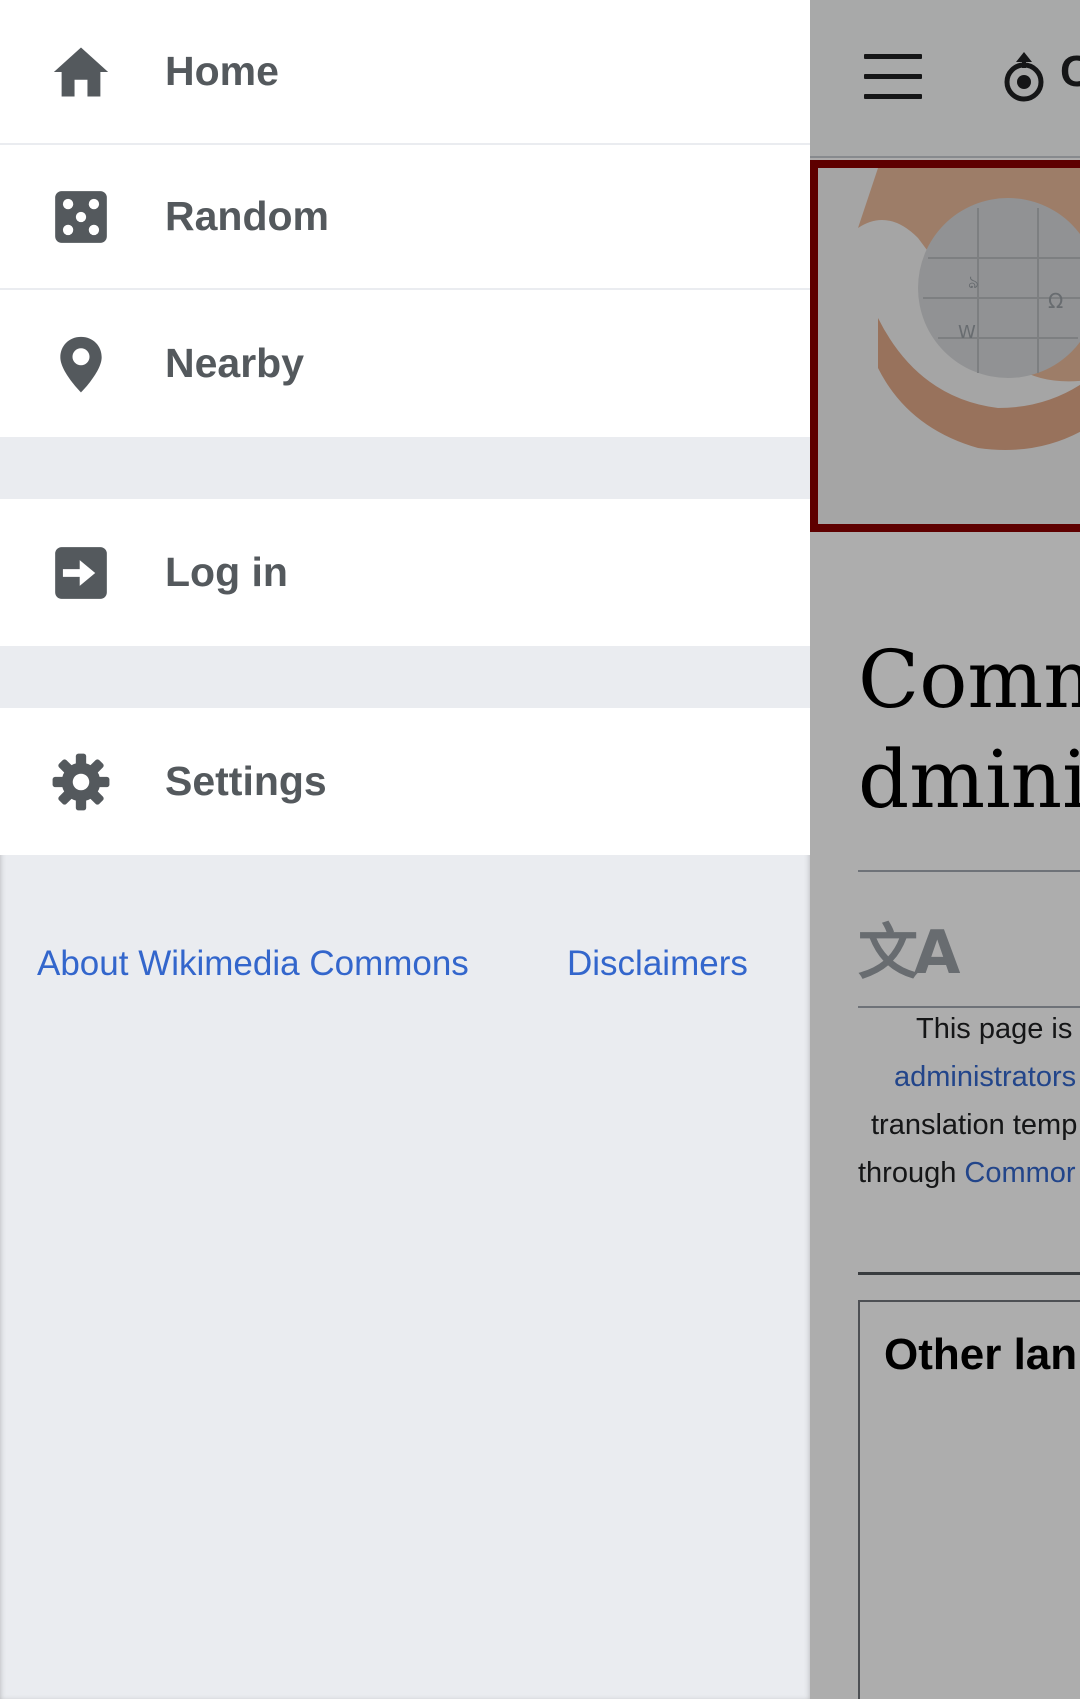  What do you see at coordinates (405, 72) in the screenshot?
I see `nav-item-home: Home` at bounding box center [405, 72].